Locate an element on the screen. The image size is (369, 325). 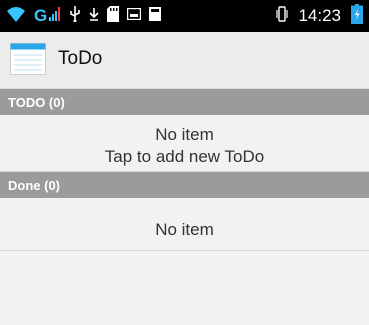
app-notepad-icon is located at coordinates (28, 59).